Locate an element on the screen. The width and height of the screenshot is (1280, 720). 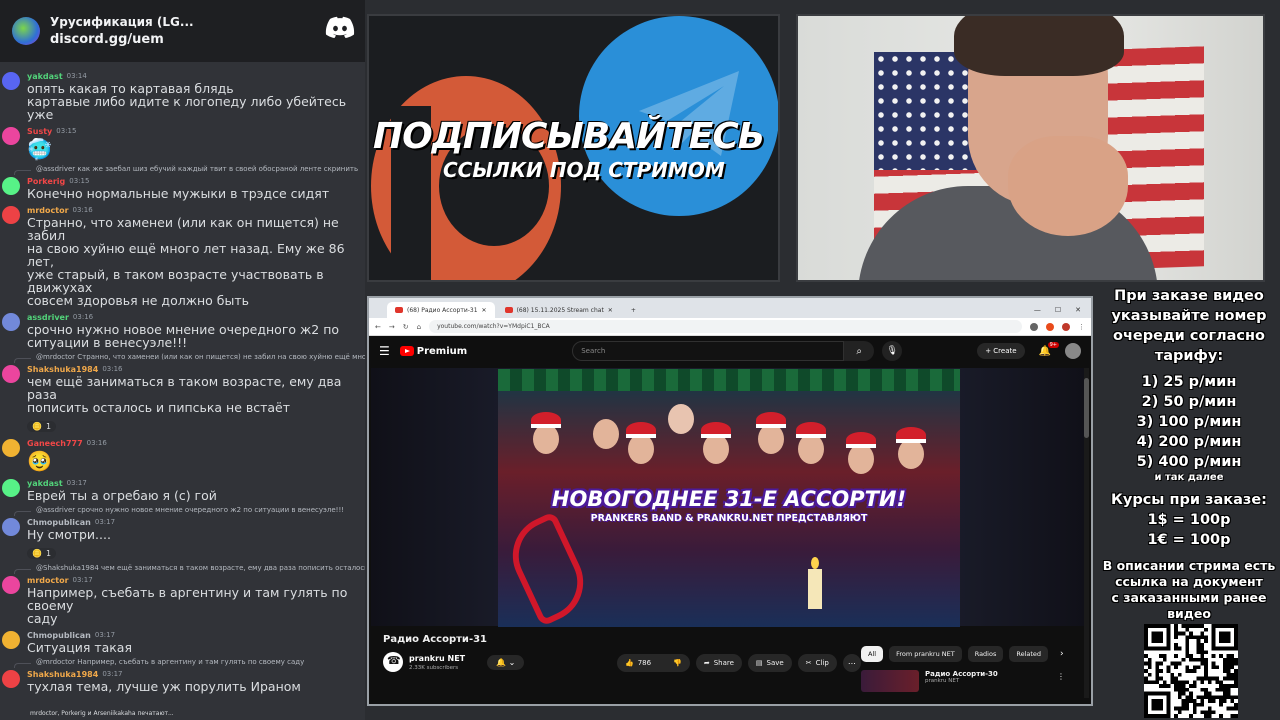
youtube-logo: Premium is located at coordinates (433, 351).